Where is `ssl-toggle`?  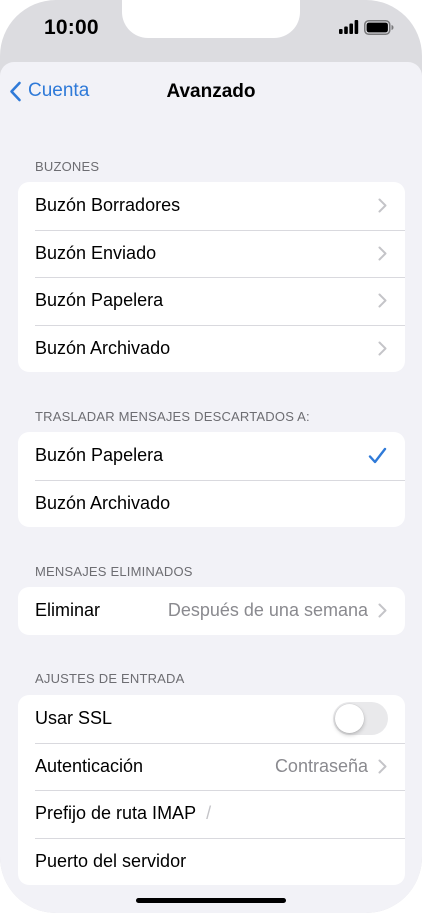
ssl-toggle is located at coordinates (360, 719).